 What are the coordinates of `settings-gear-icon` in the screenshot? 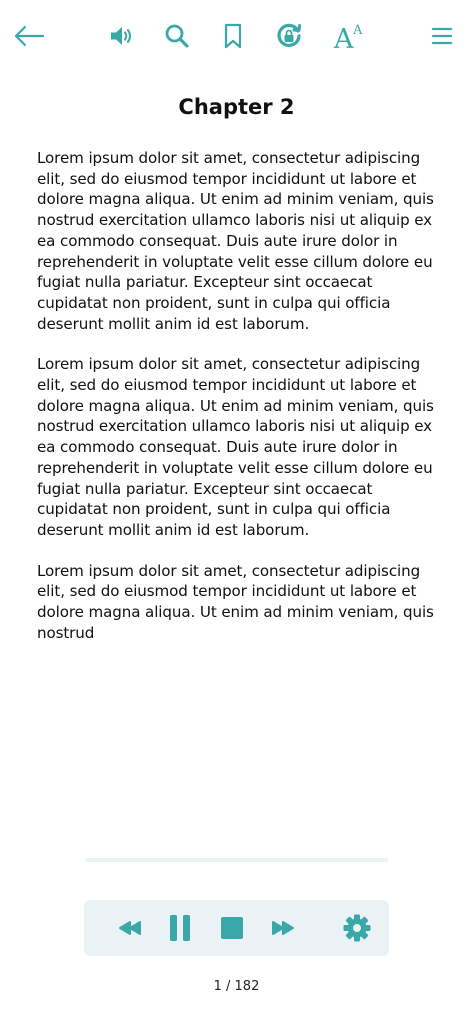 It's located at (357, 928).